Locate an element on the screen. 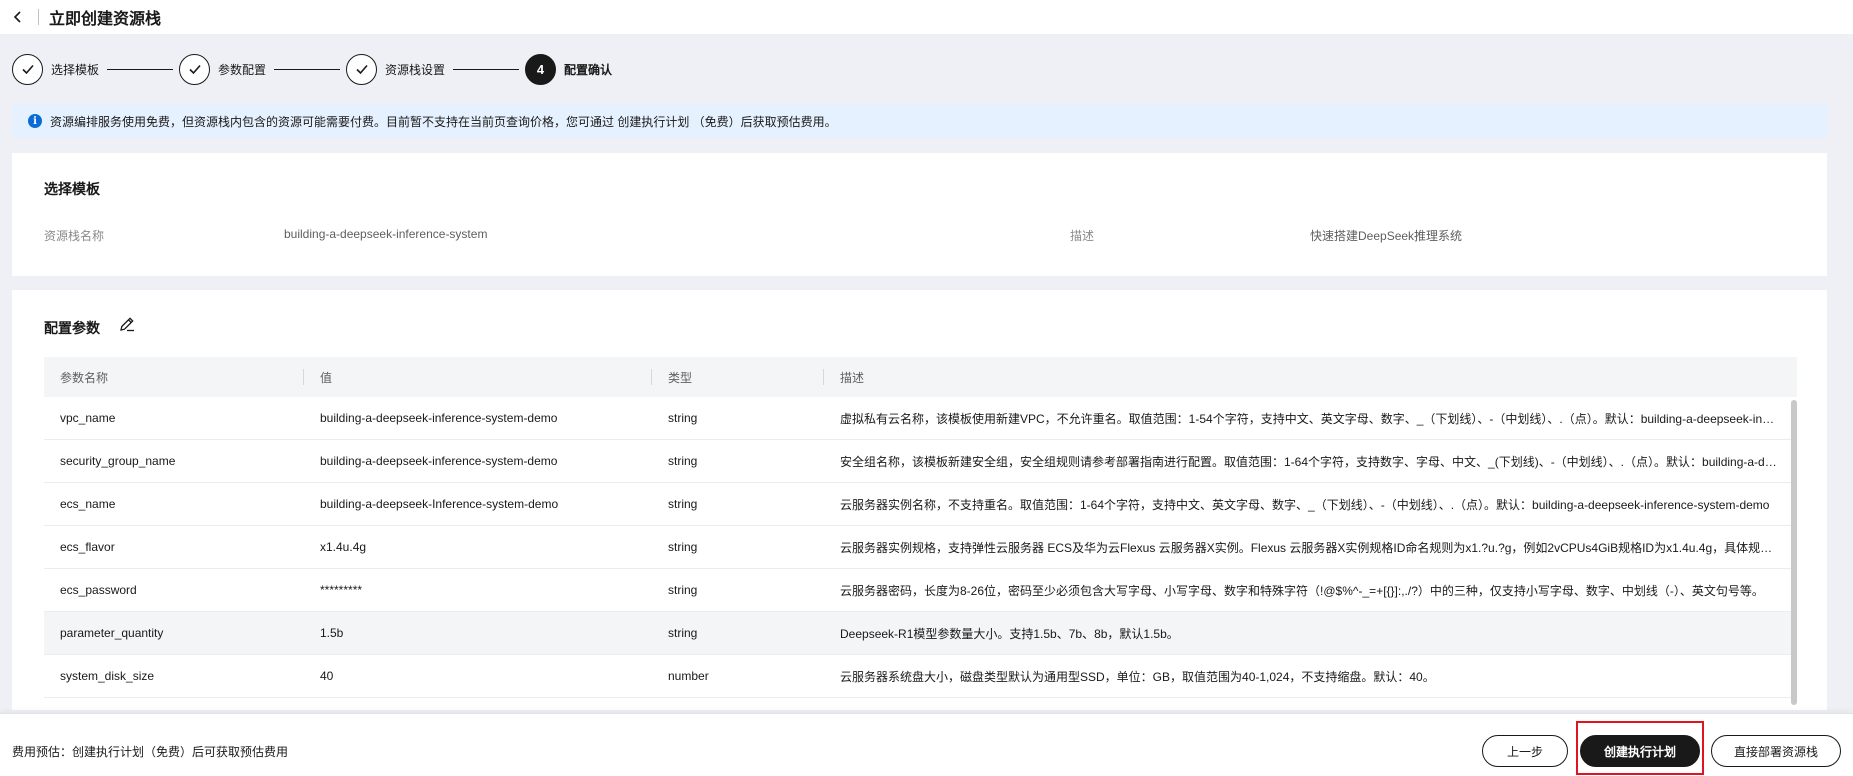  step-label: 配置确认 is located at coordinates (588, 69).